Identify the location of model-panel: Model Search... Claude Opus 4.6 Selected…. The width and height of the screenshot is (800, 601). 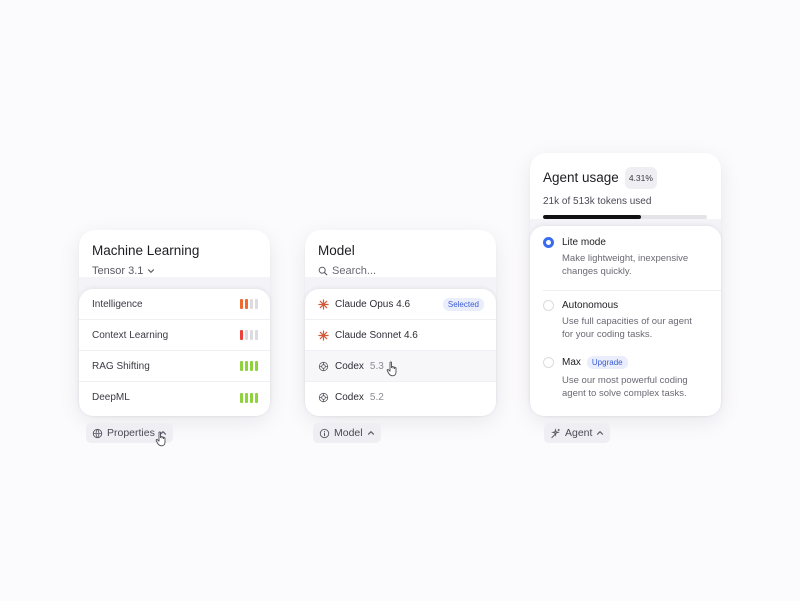
(400, 323).